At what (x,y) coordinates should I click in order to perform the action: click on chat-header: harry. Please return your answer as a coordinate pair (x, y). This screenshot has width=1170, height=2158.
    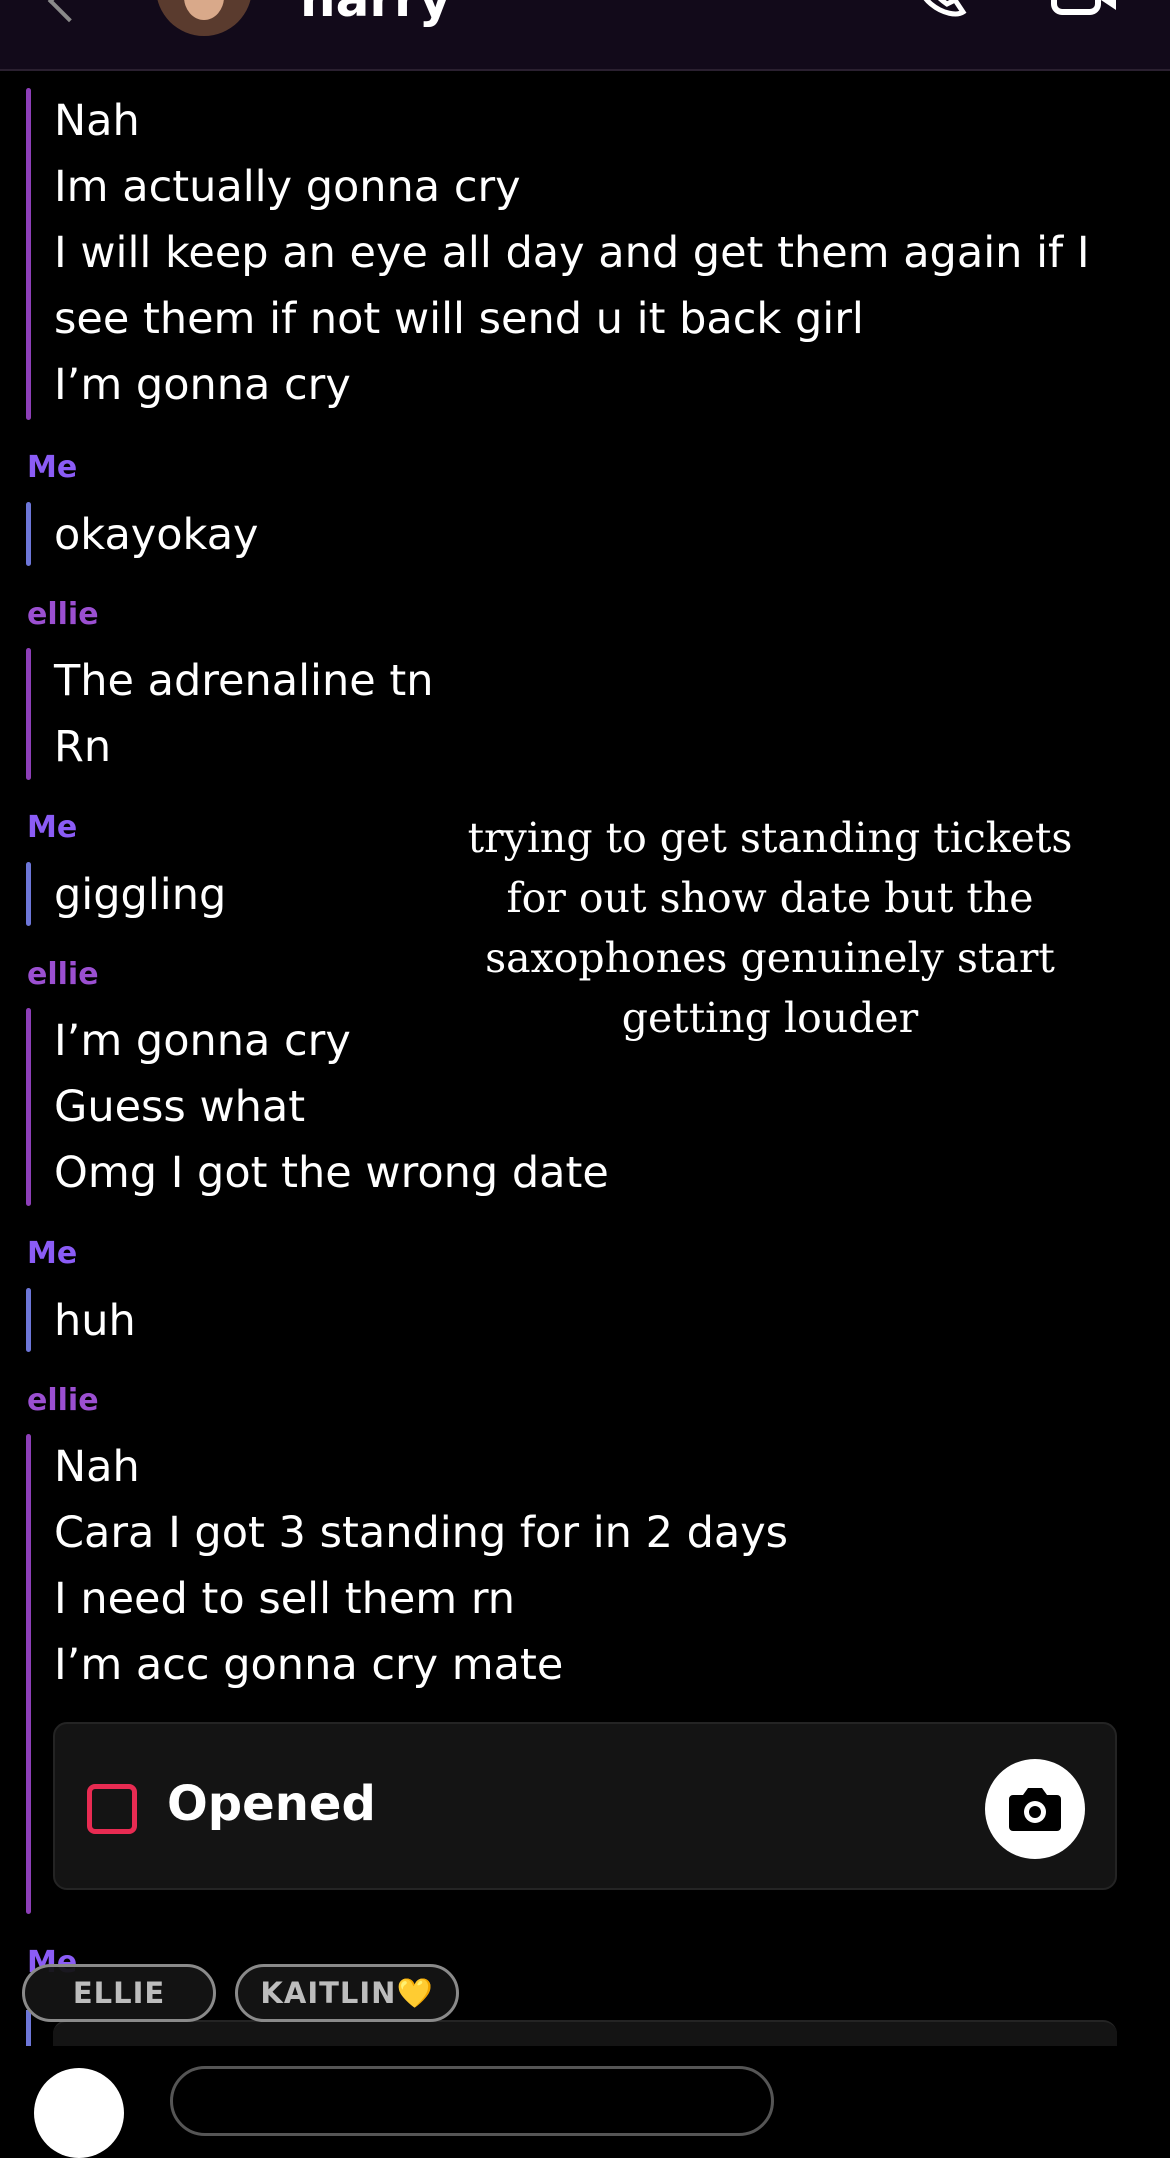
    Looking at the image, I should click on (585, 35).